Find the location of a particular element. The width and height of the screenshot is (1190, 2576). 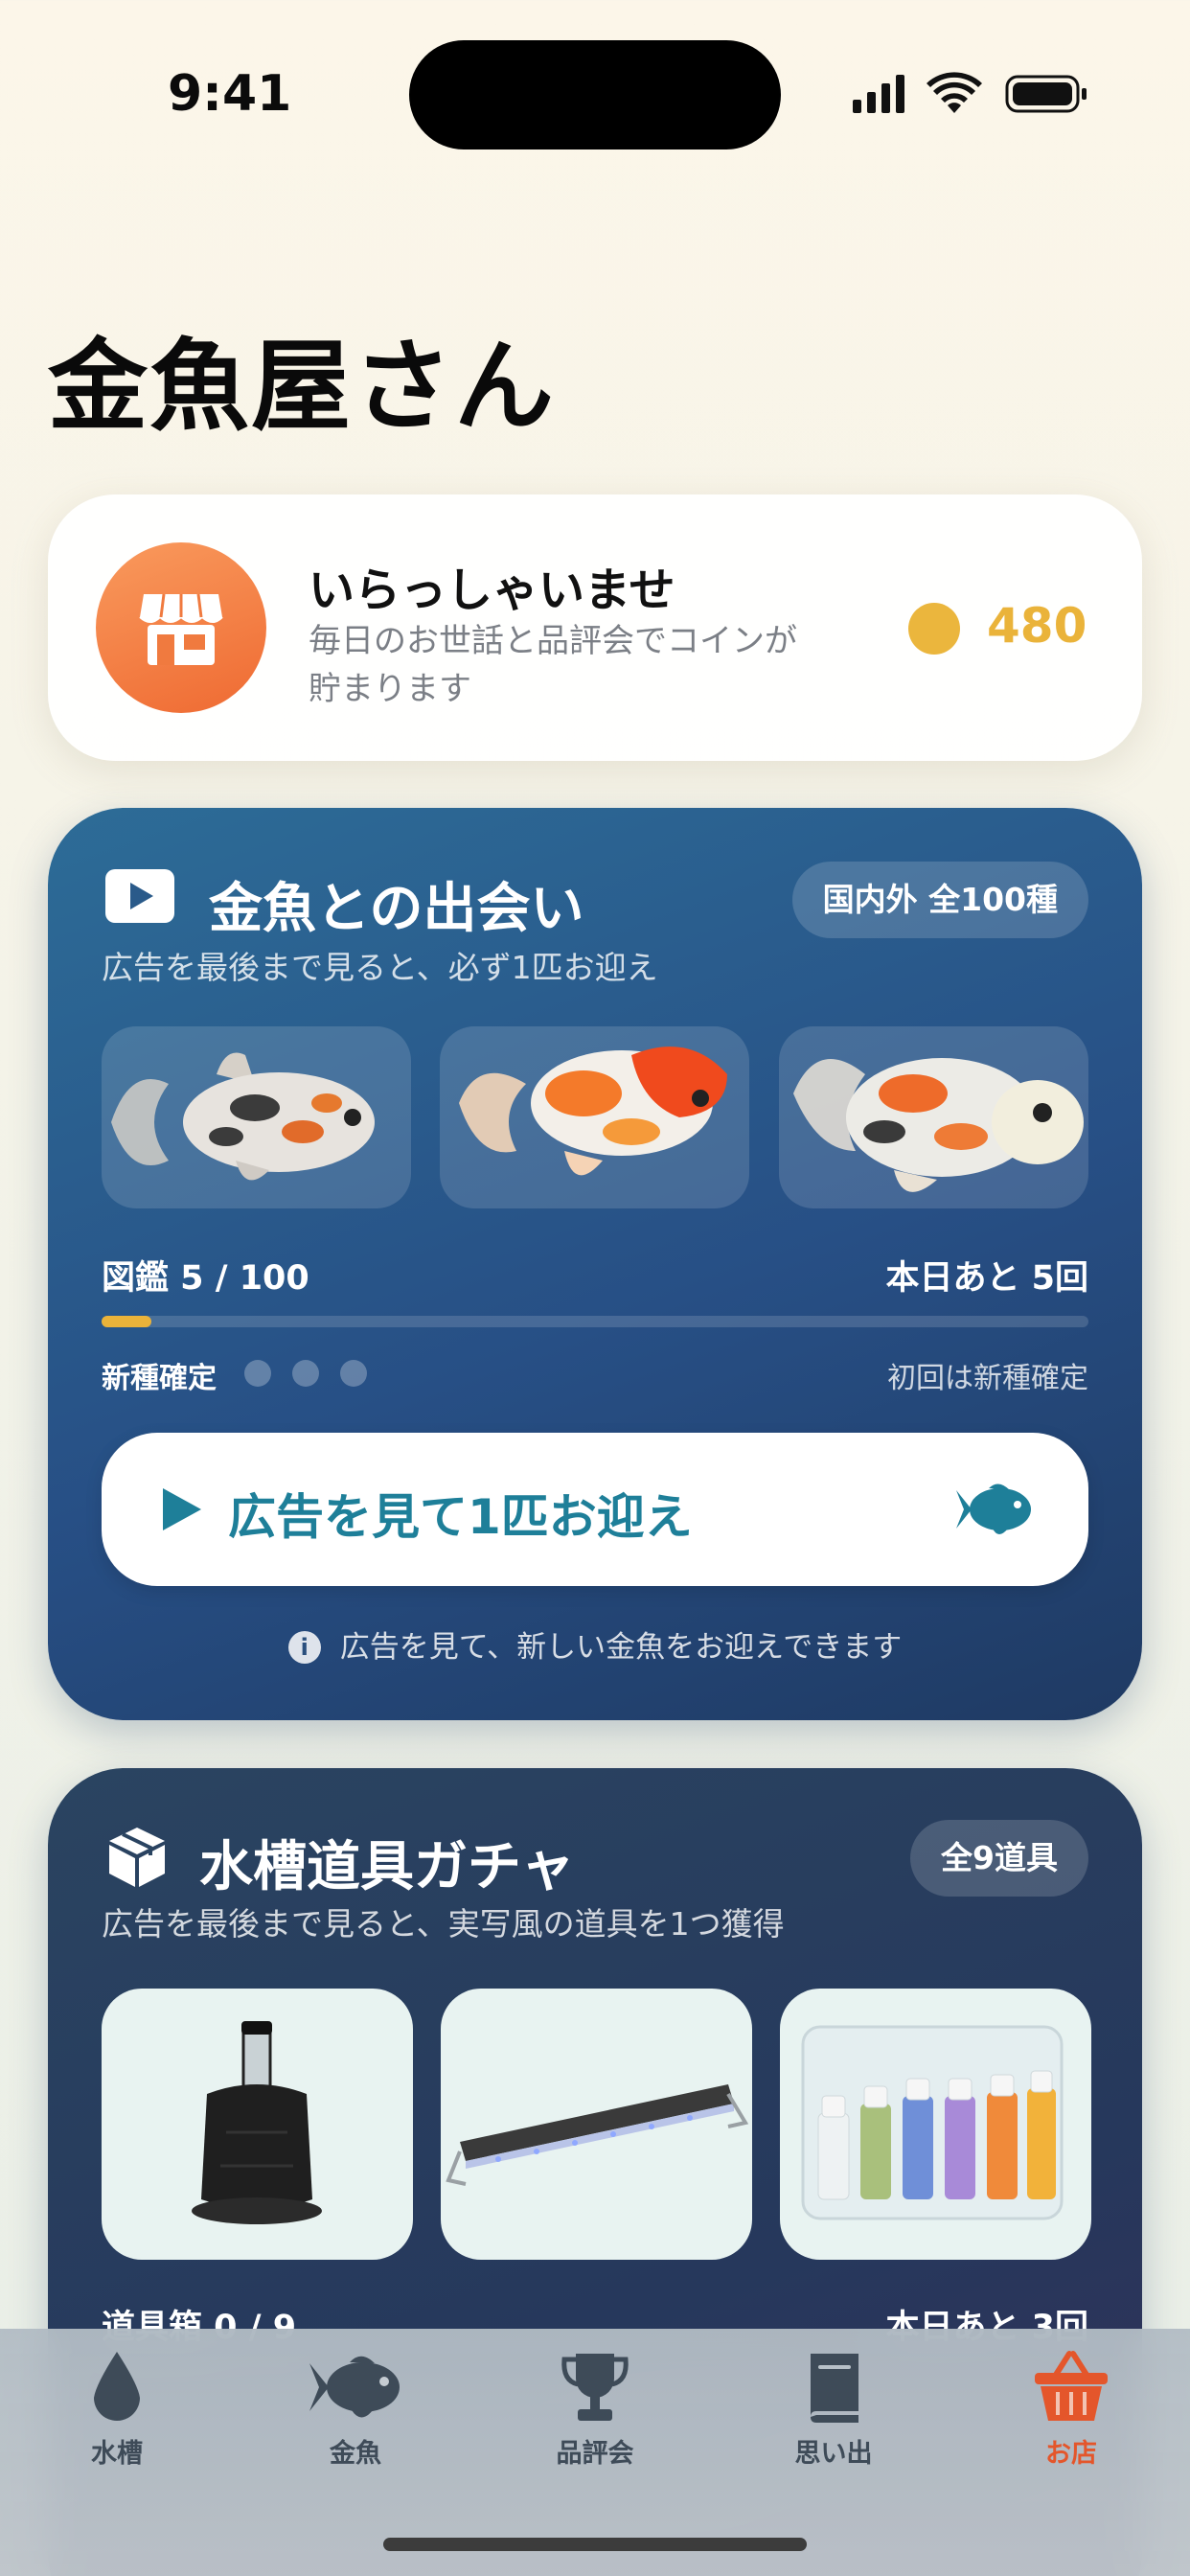

species-count-badge: 国内外 全100種 is located at coordinates (940, 900).